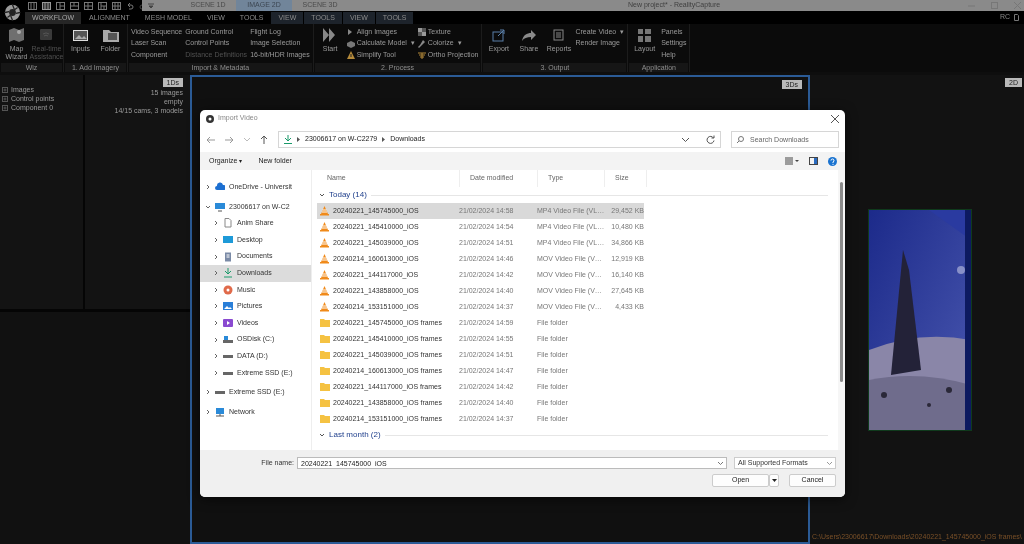 The width and height of the screenshot is (1024, 544). I want to click on scrollbar, so click(841, 310).